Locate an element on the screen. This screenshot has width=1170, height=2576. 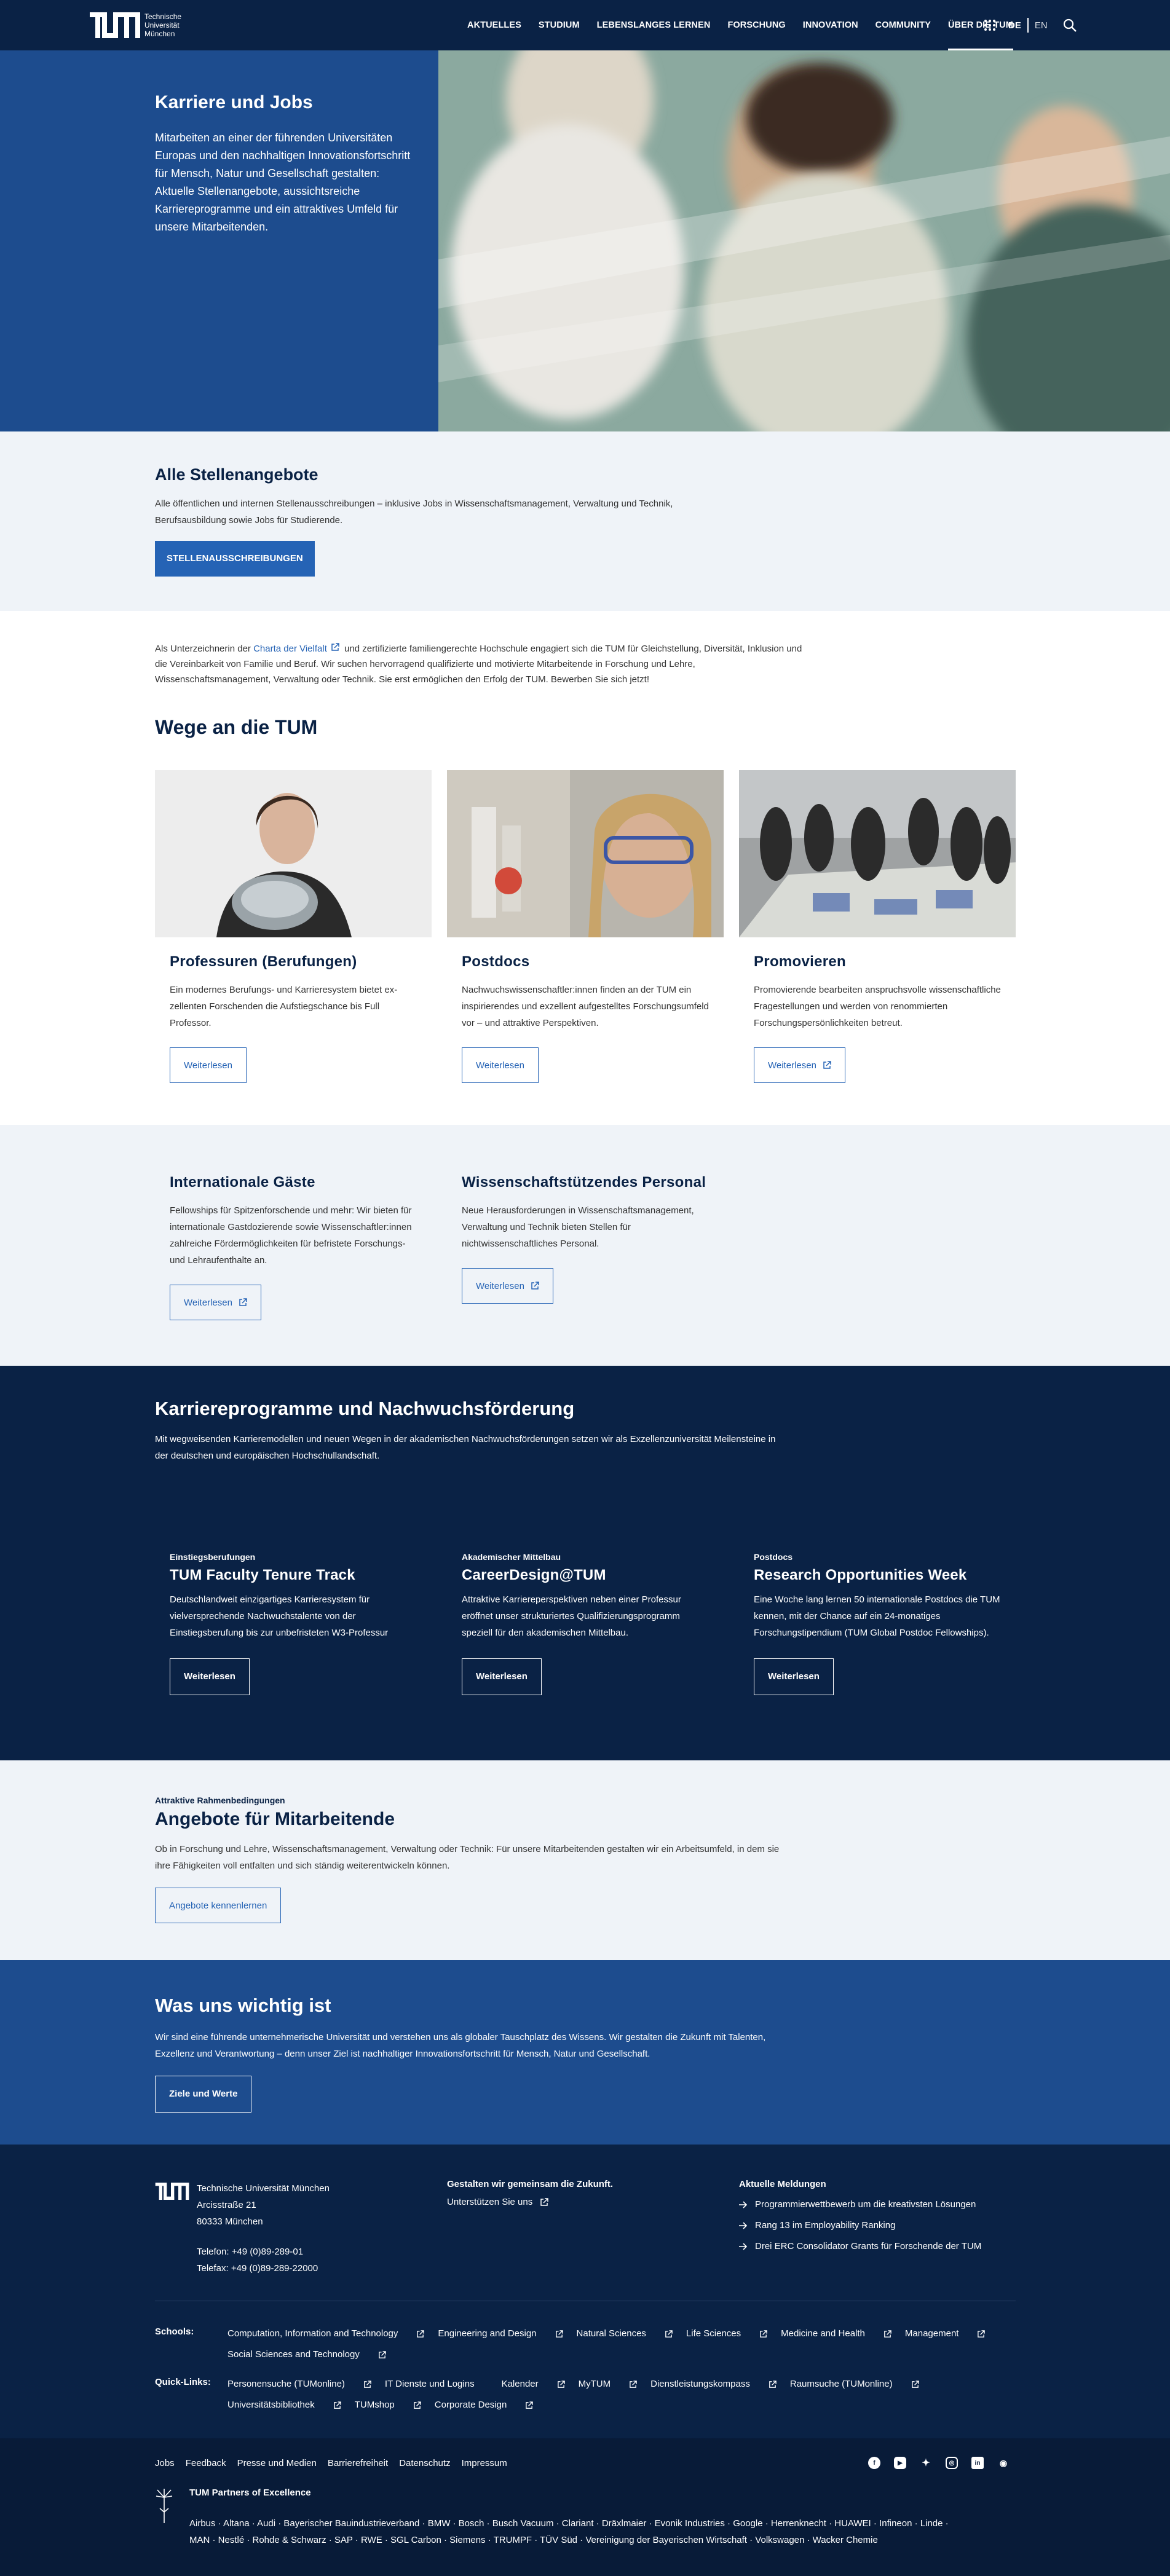
news-item: Rang 13 im Employability Ranking is located at coordinates (880, 2226).